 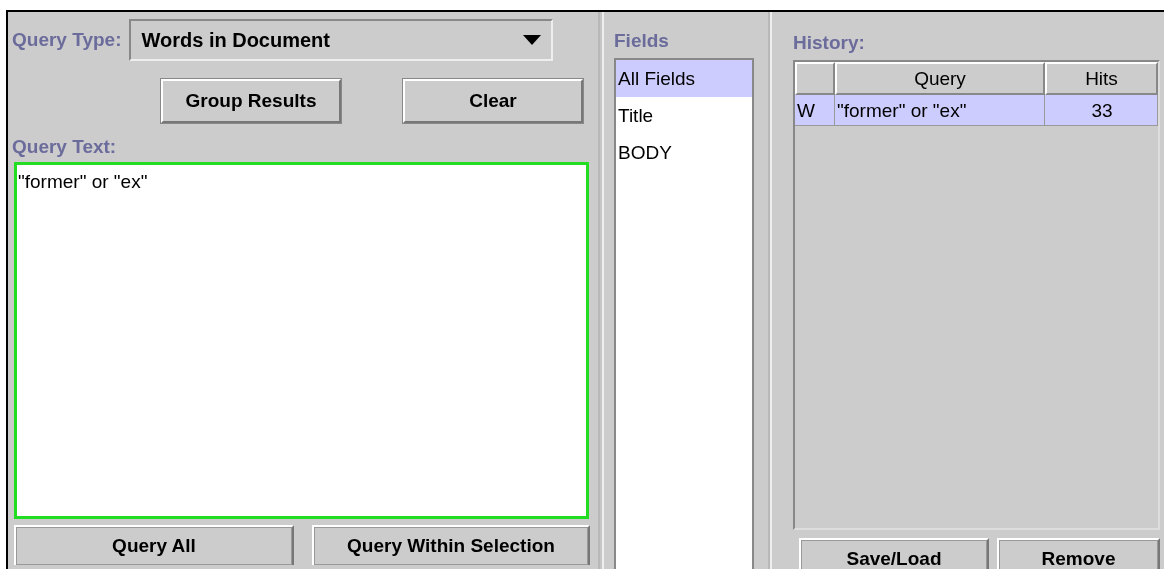 What do you see at coordinates (251, 101) in the screenshot?
I see `toolbar-button: Group Results` at bounding box center [251, 101].